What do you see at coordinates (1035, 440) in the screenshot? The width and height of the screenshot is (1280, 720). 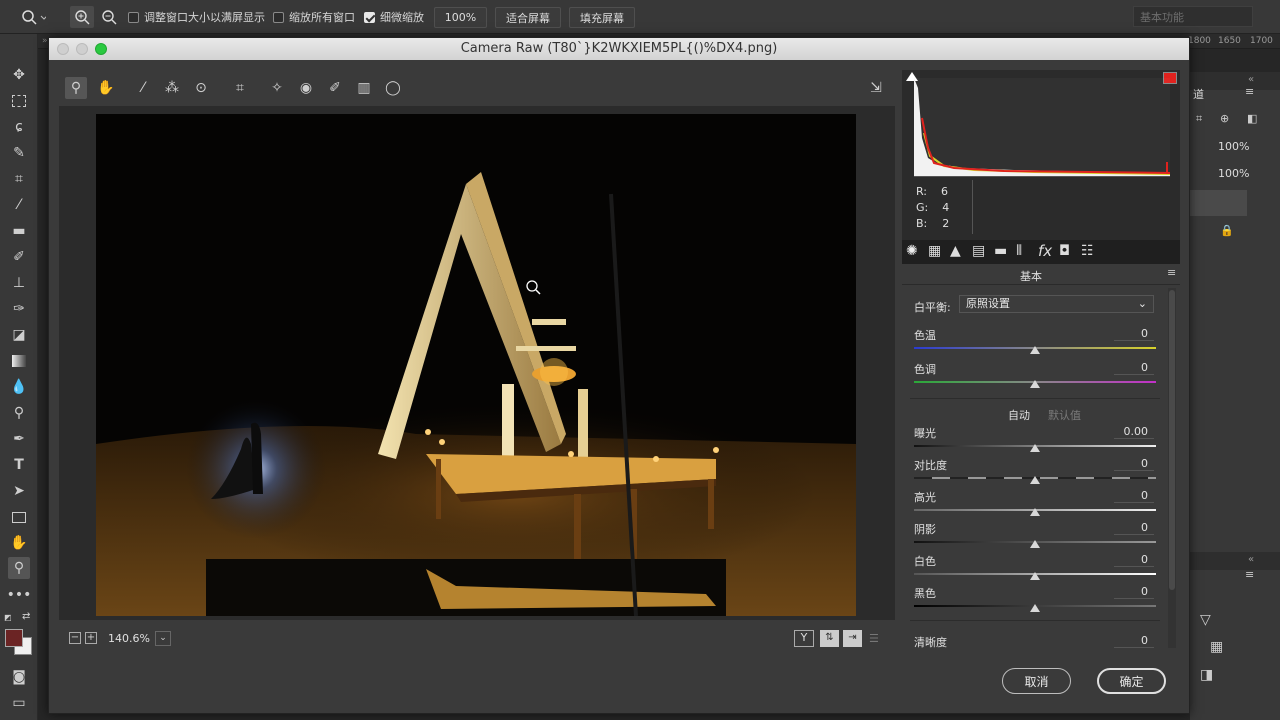 I see `exposure-slider: 曝光 0.00` at bounding box center [1035, 440].